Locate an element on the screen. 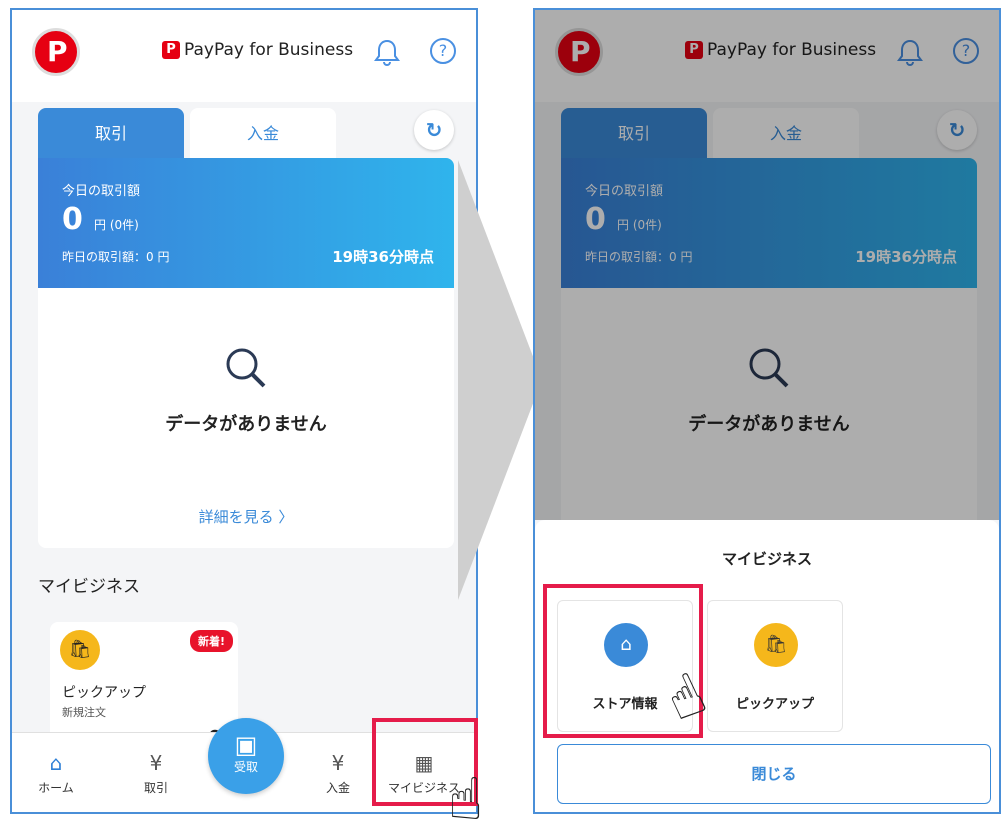  deposit-icon: ¥ is located at coordinates (338, 763).